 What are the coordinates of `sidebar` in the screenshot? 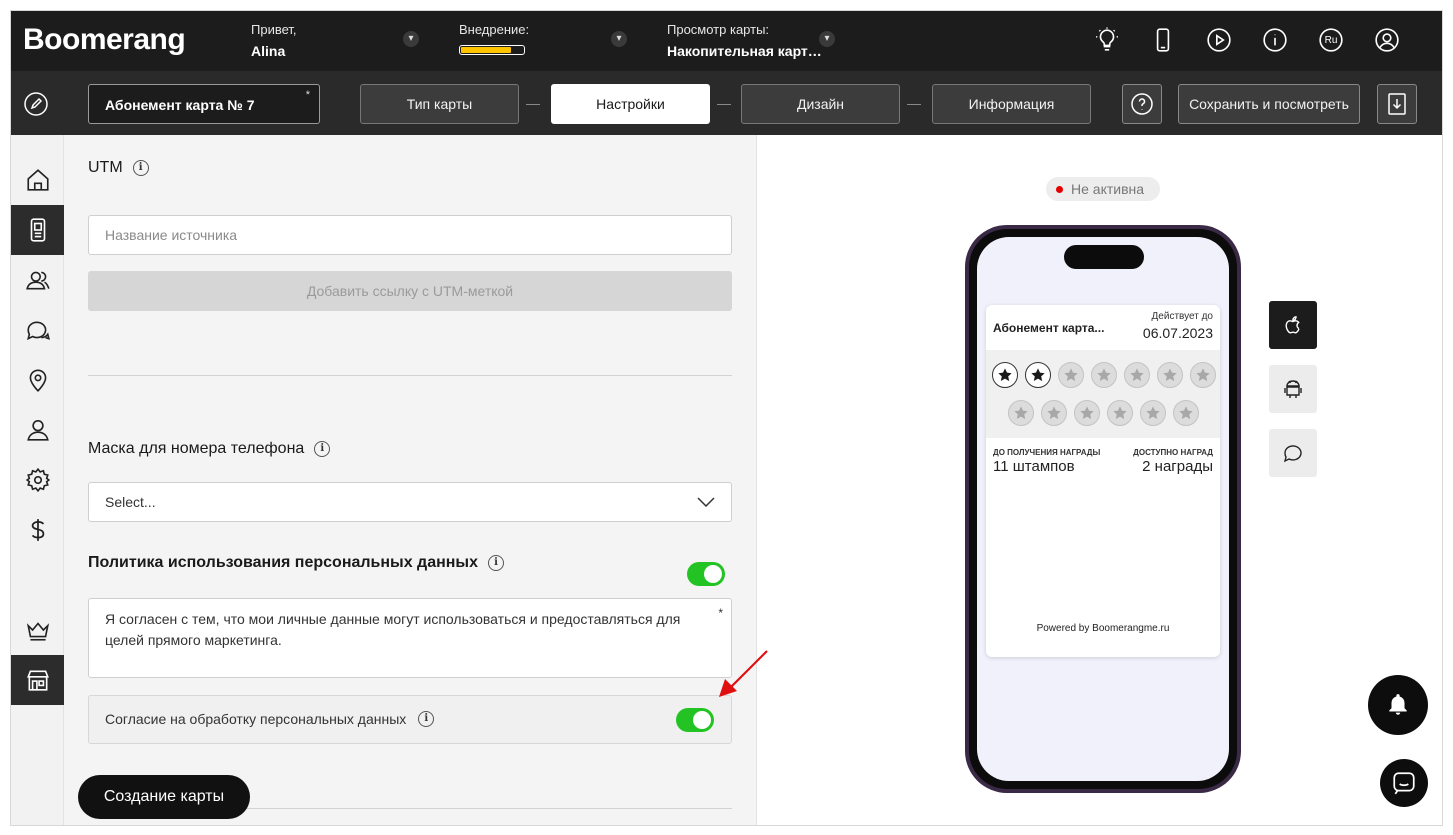 It's located at (37, 480).